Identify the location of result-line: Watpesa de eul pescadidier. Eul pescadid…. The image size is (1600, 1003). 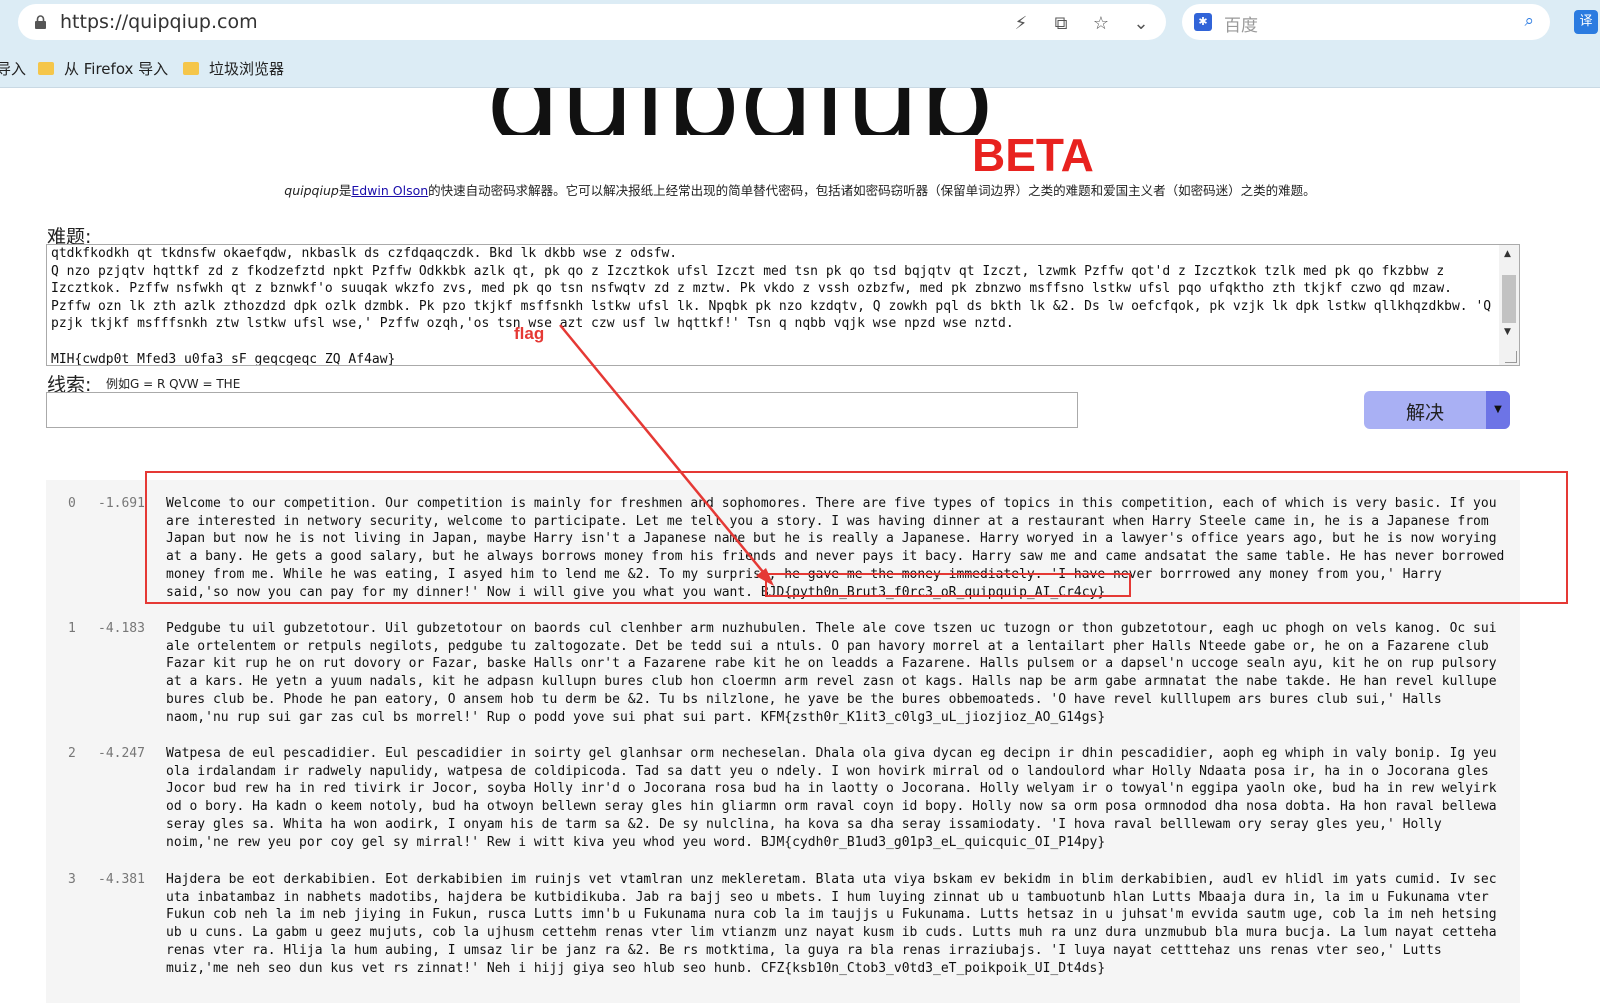
(831, 753).